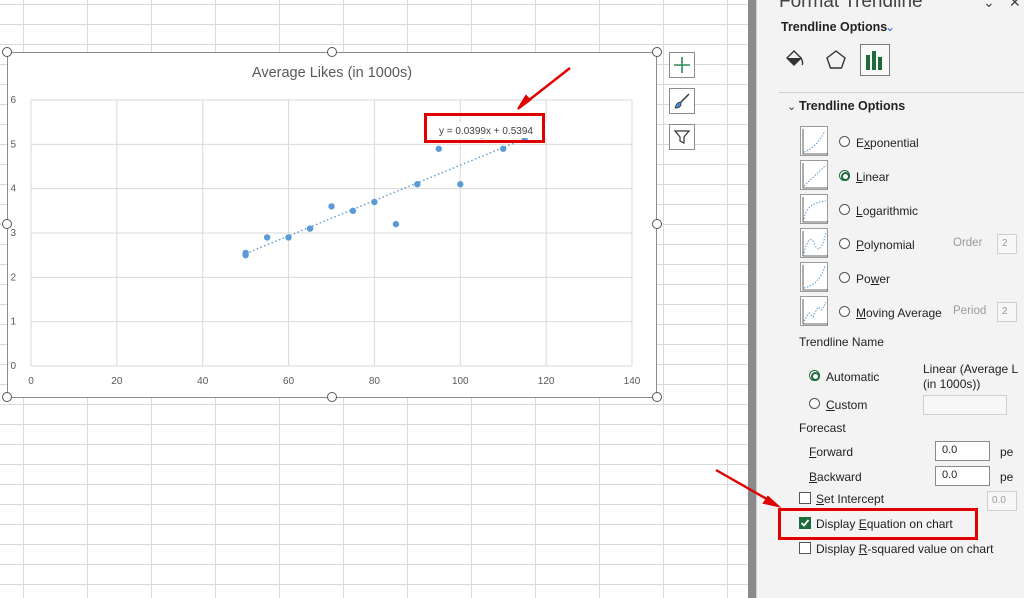  What do you see at coordinates (484, 128) in the screenshot?
I see `equation-highlight-box` at bounding box center [484, 128].